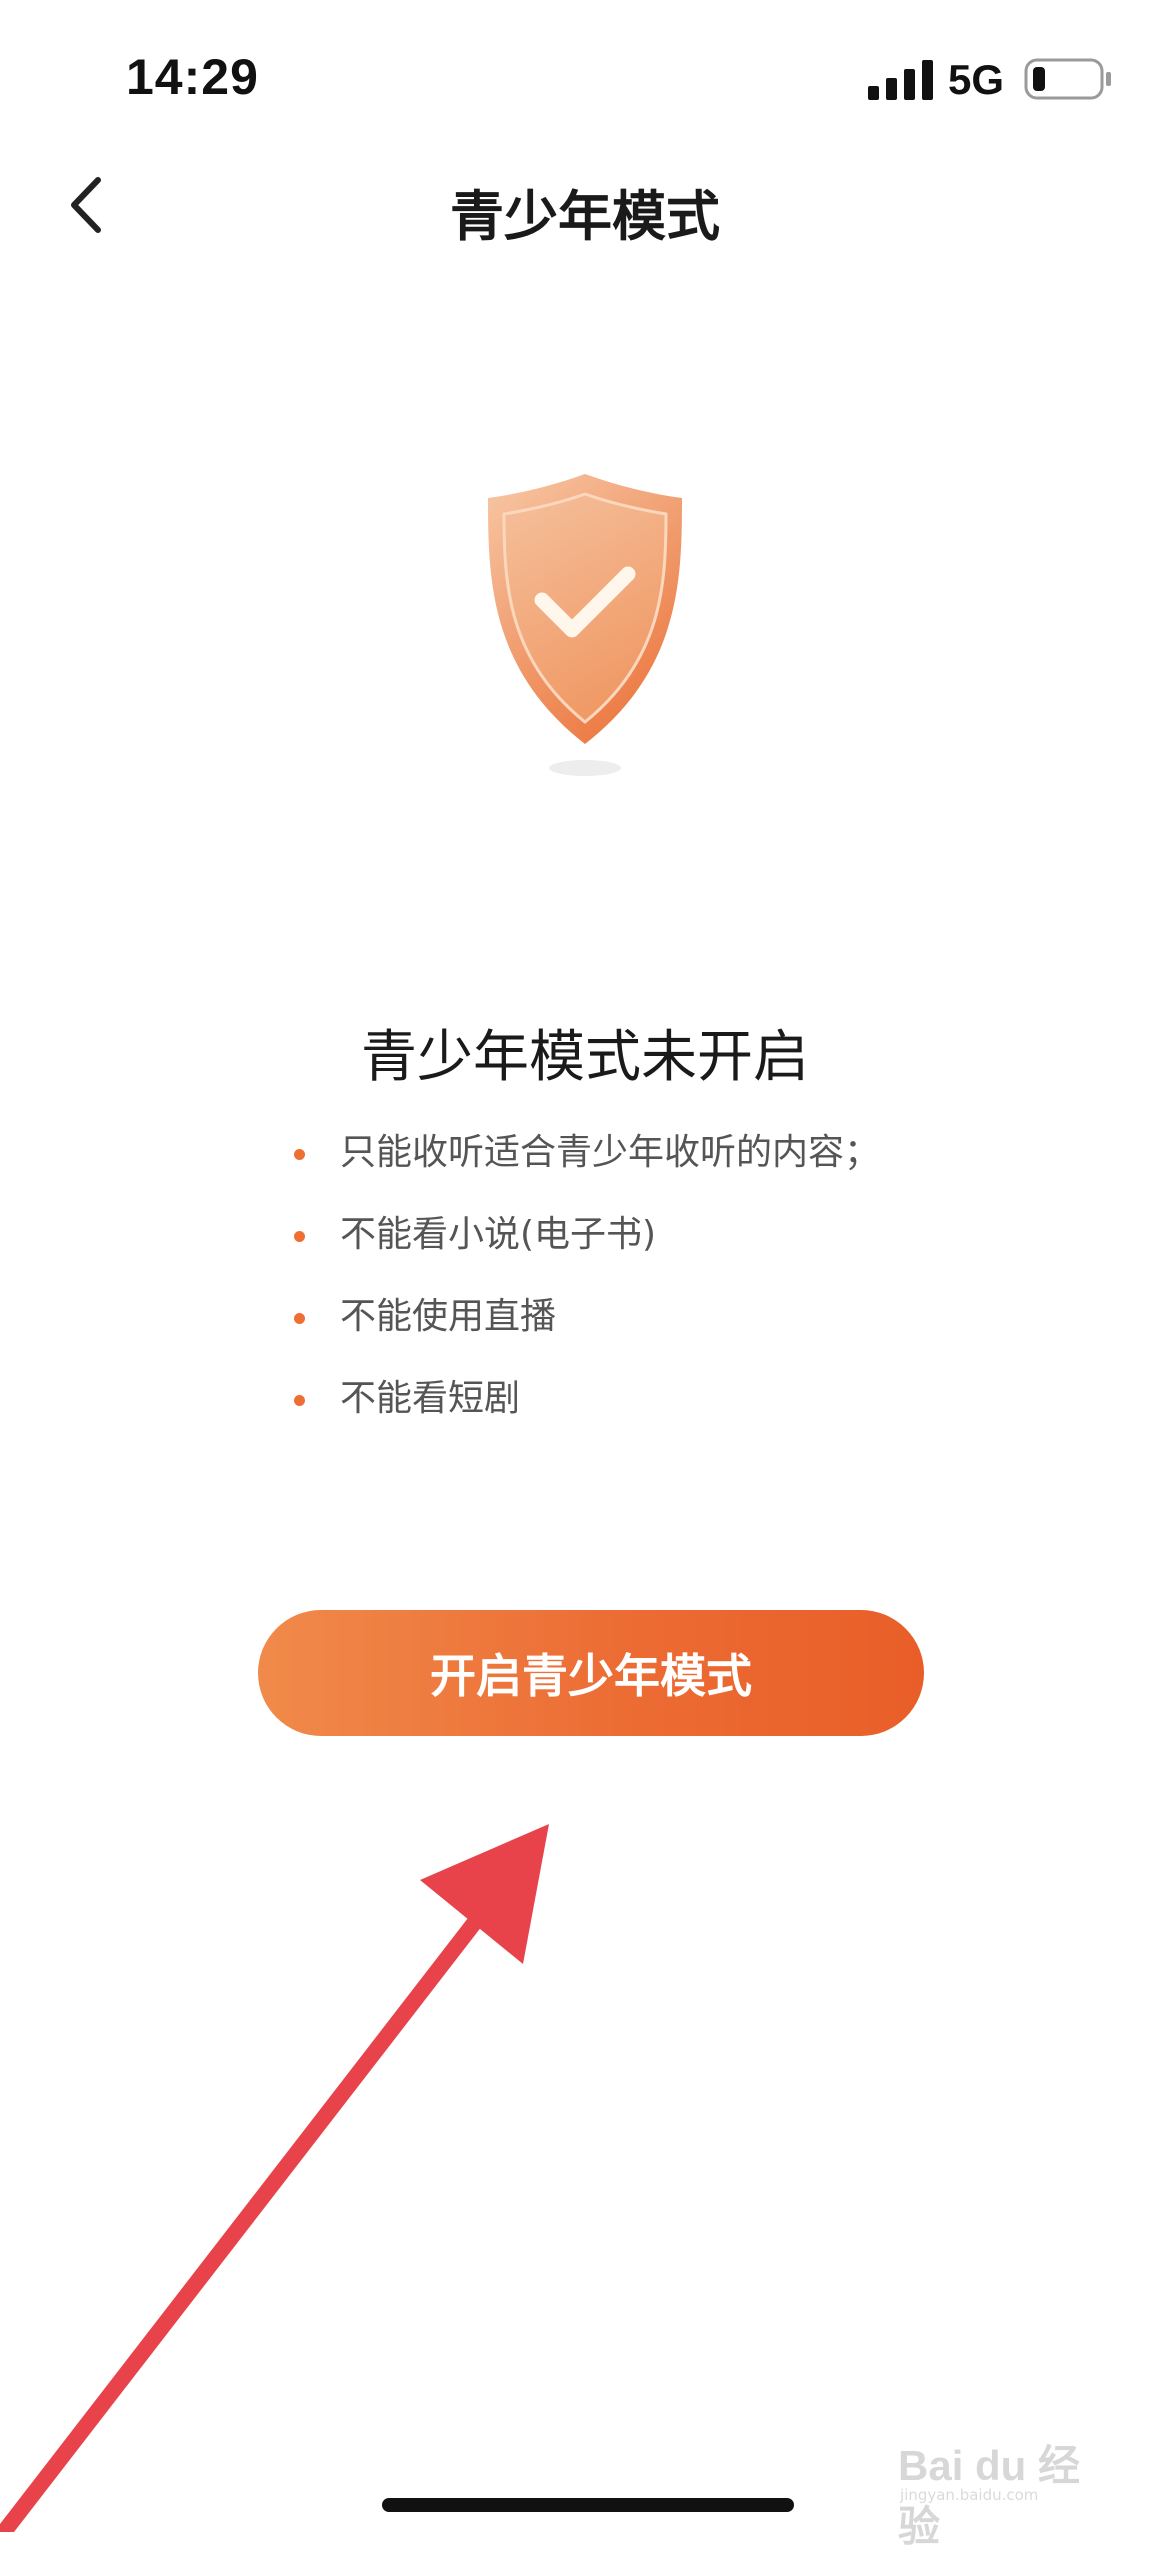 This screenshot has width=1170, height=2554. What do you see at coordinates (610, 1152) in the screenshot?
I see `feature-text: 只能收听适合青少年收听的内容；` at bounding box center [610, 1152].